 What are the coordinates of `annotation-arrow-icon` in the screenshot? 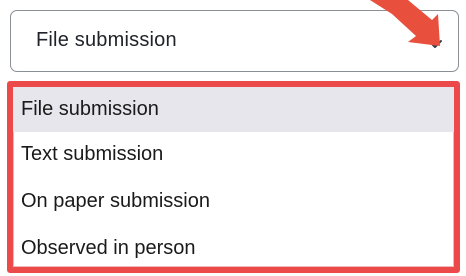 It's located at (405, 23).